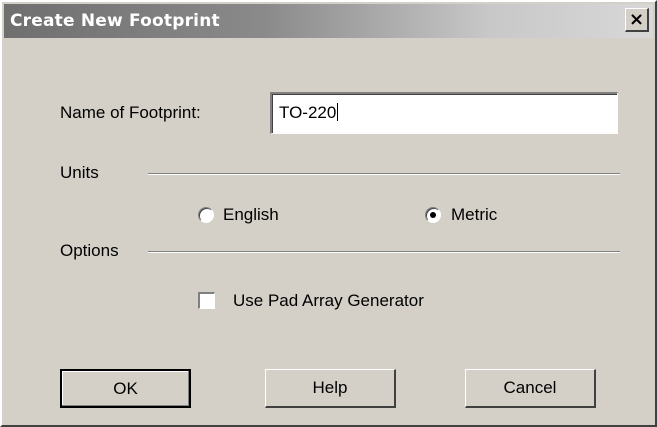 The height and width of the screenshot is (427, 657). Describe the element at coordinates (328, 21) in the screenshot. I see `title-bar: Create New Footprint ×` at that location.